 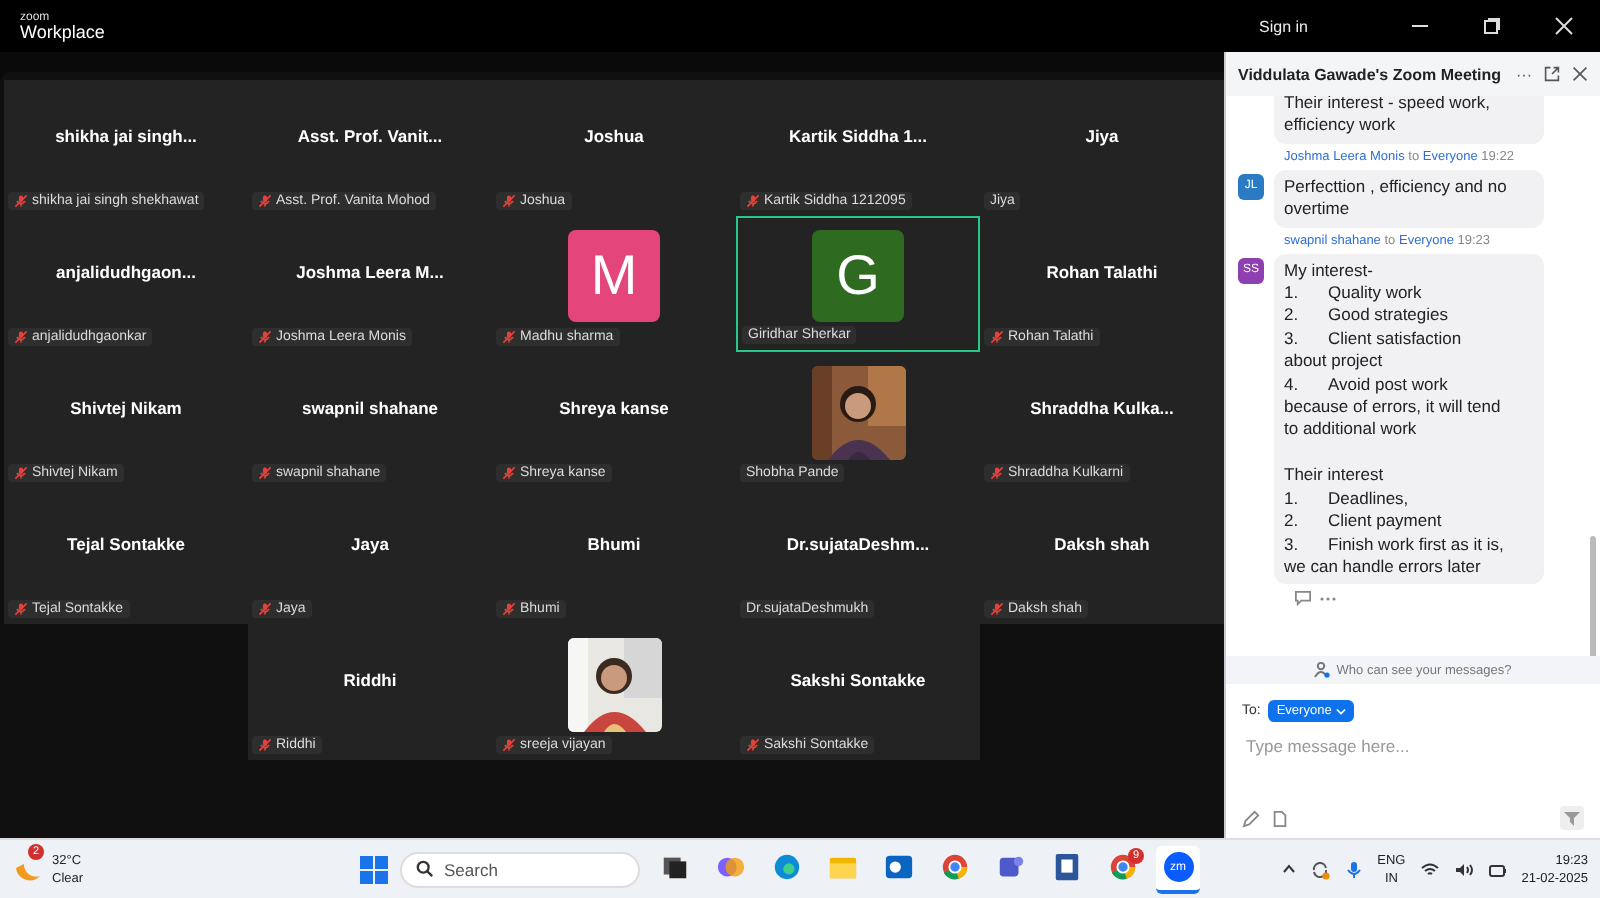 What do you see at coordinates (1524, 74) in the screenshot?
I see `more-button: ···` at bounding box center [1524, 74].